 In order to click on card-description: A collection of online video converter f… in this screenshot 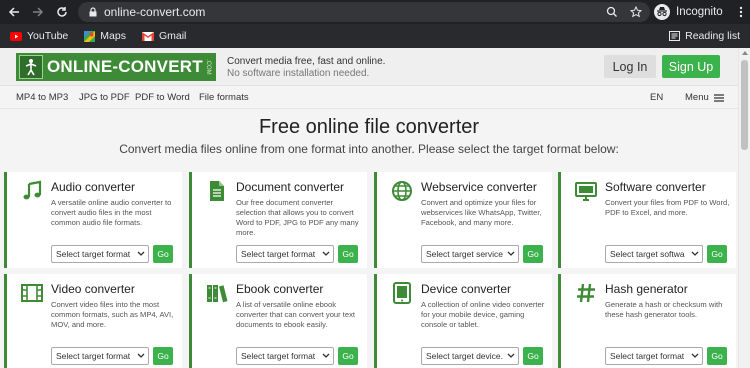, I will do `click(483, 314)`.